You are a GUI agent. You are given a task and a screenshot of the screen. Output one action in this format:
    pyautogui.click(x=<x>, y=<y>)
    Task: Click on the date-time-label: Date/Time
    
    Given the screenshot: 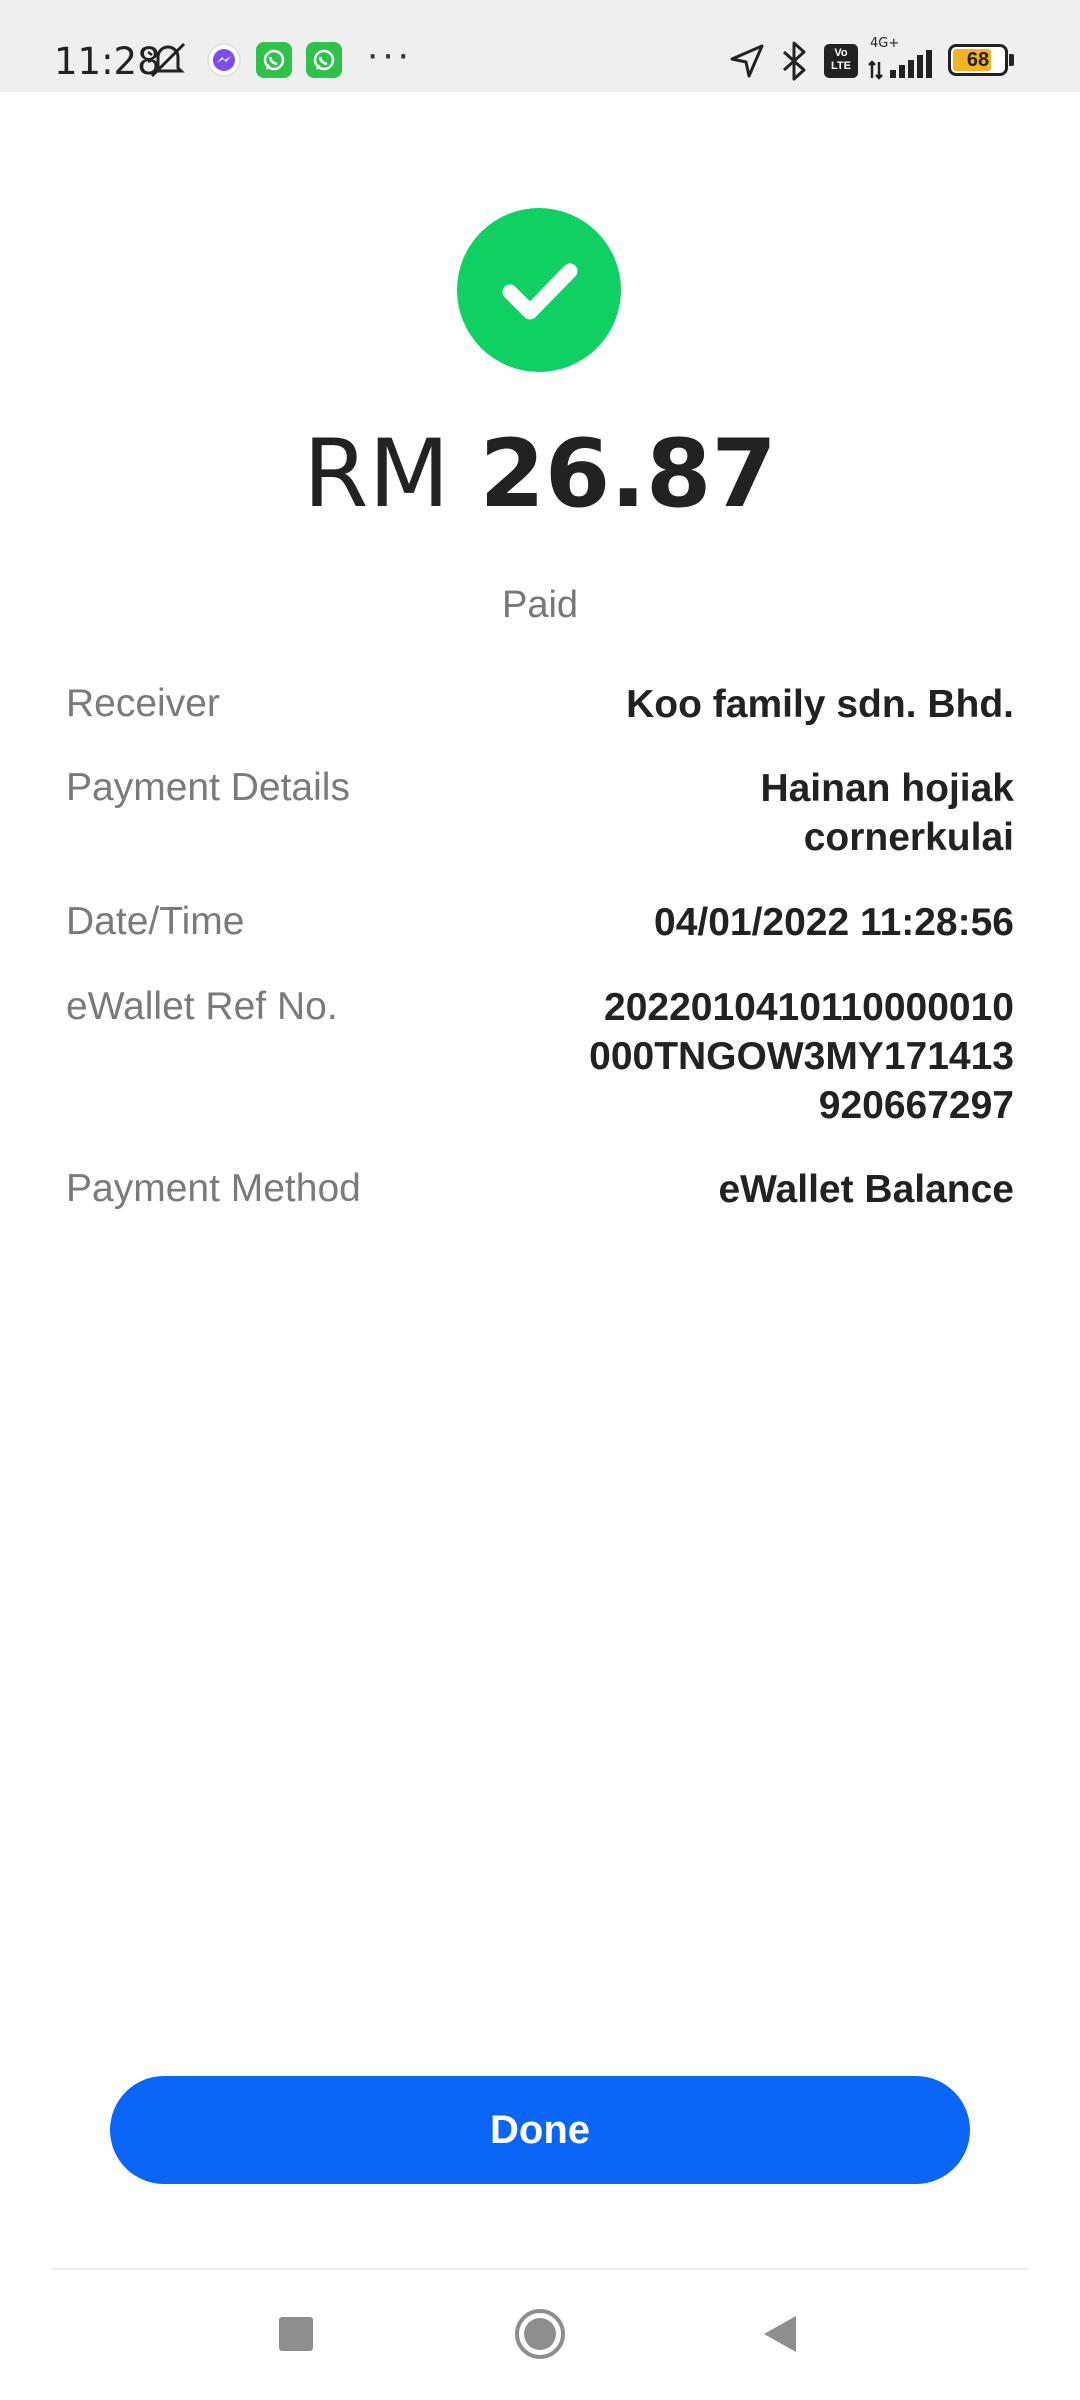 What is the action you would take?
    pyautogui.click(x=155, y=921)
    